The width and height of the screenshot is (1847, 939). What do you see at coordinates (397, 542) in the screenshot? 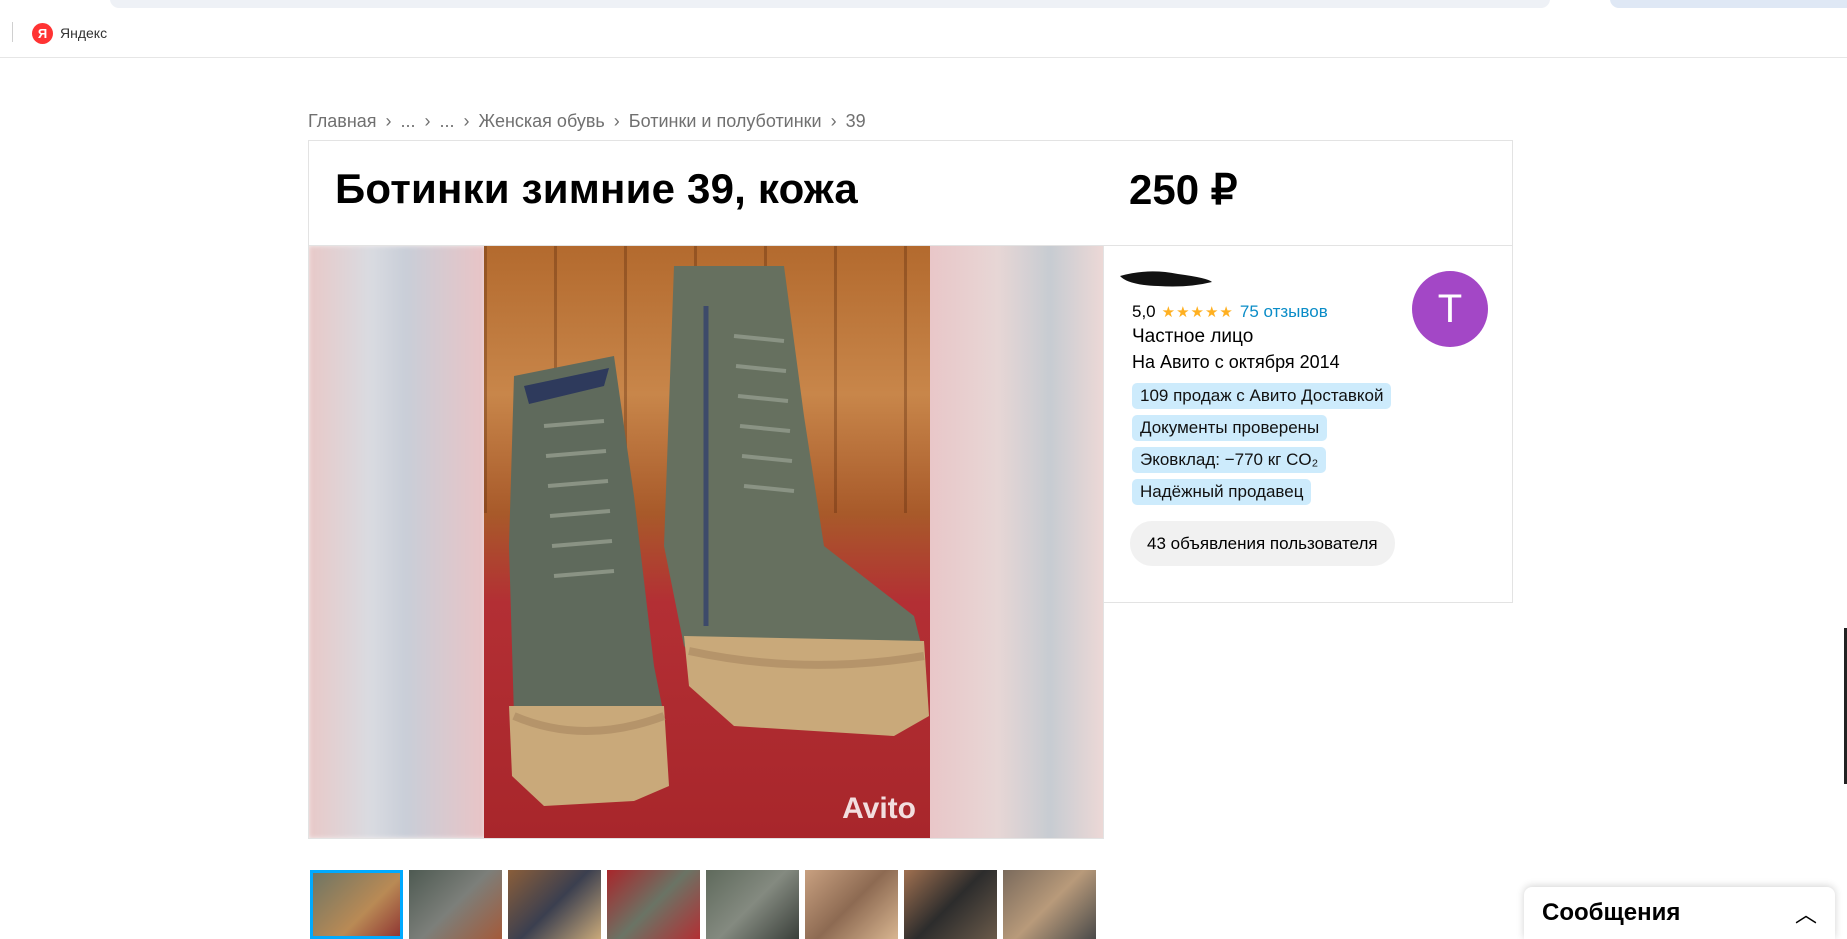
I see `gallery-blurred-backdrop-left` at bounding box center [397, 542].